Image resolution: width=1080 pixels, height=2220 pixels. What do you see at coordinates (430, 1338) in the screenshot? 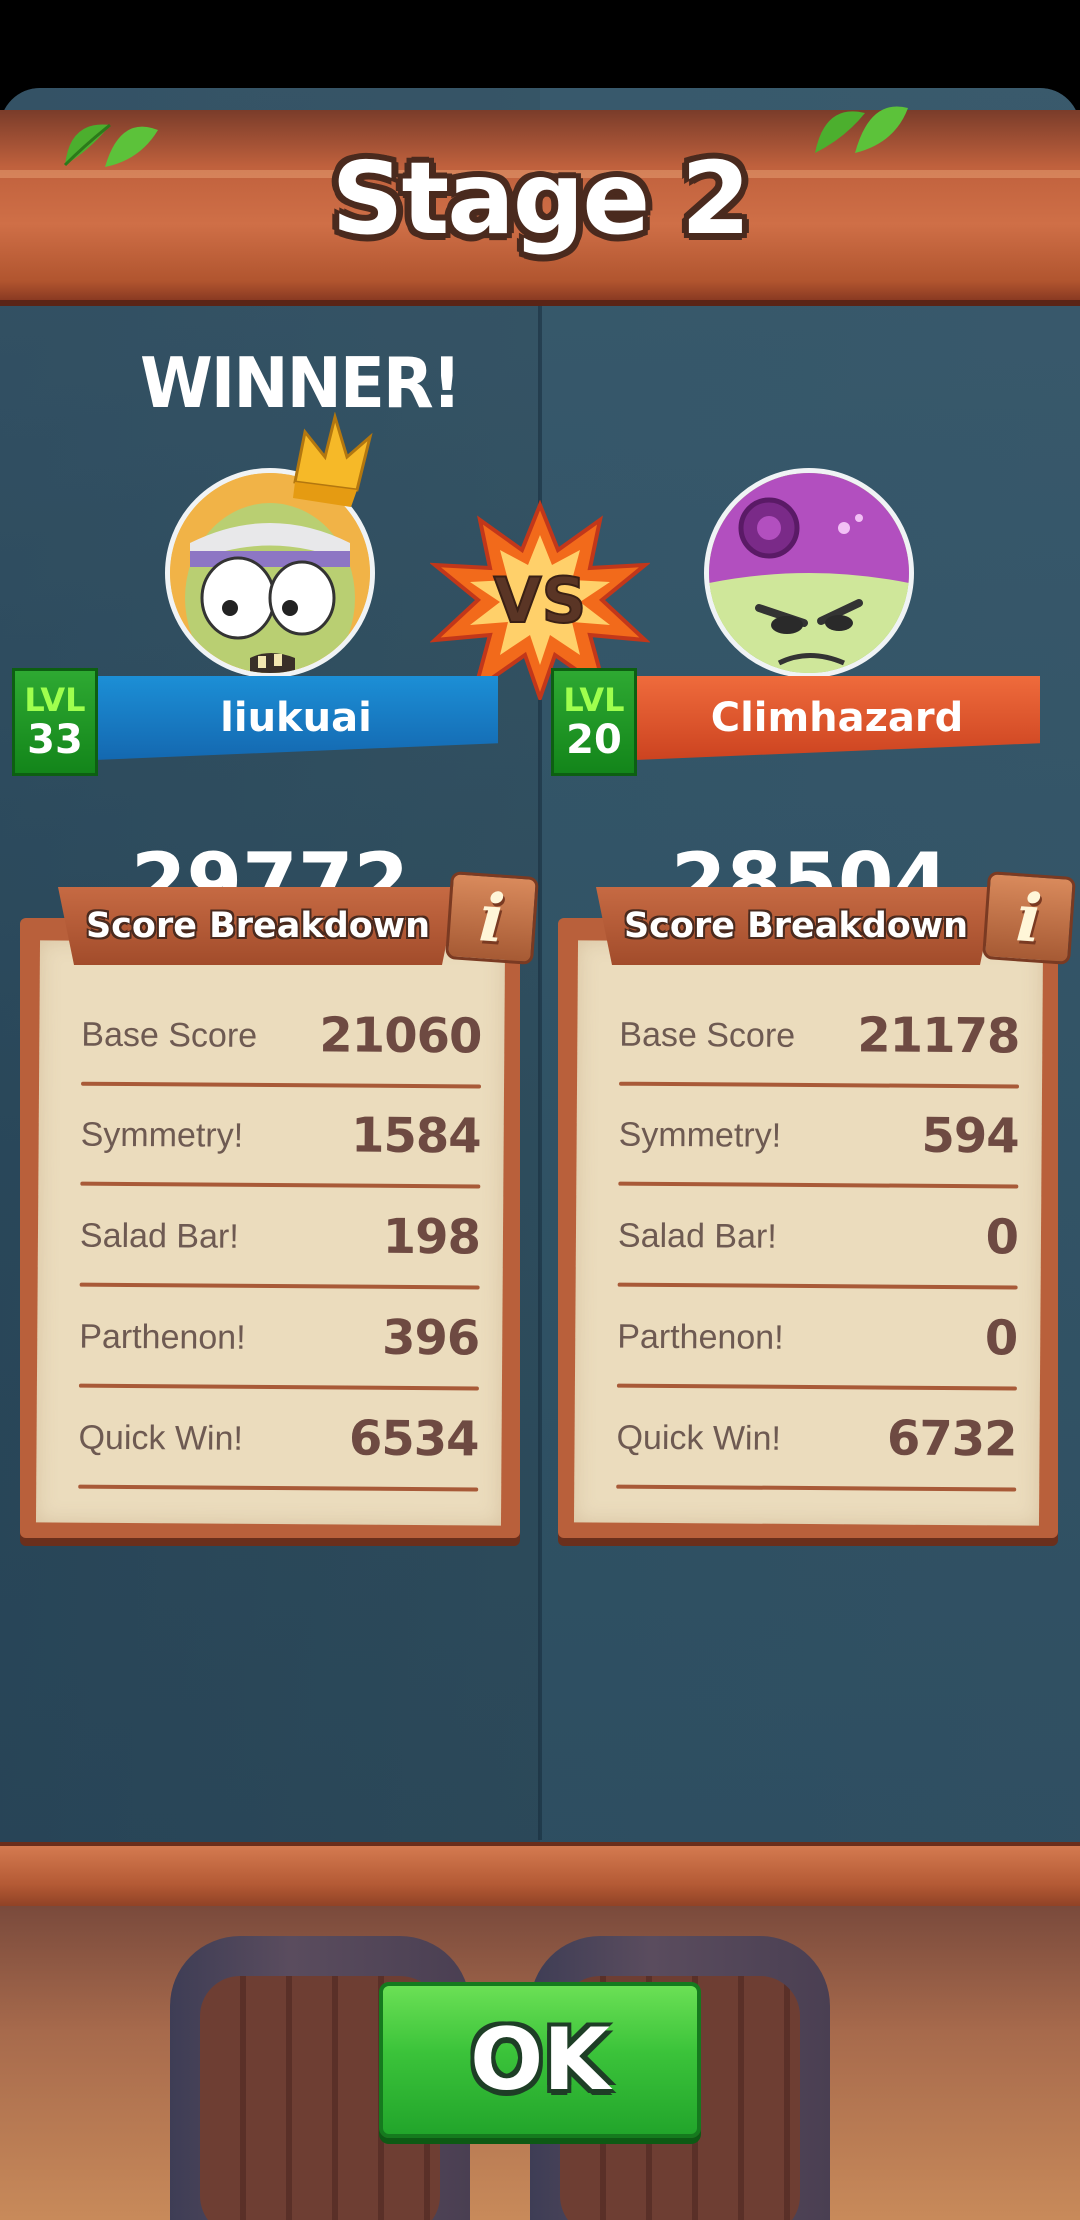
I see `row-value: 396` at bounding box center [430, 1338].